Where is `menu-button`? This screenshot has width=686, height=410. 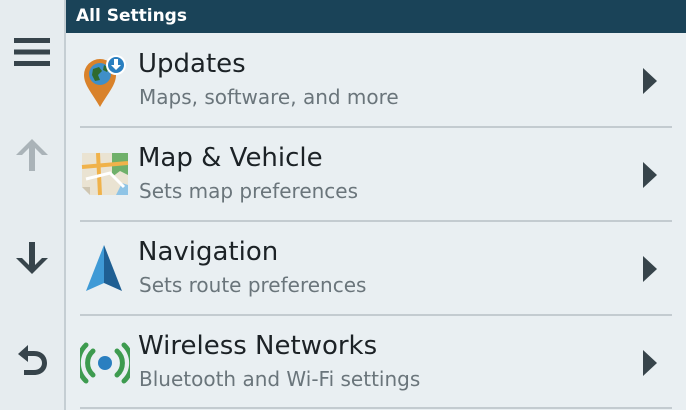 menu-button is located at coordinates (32, 52).